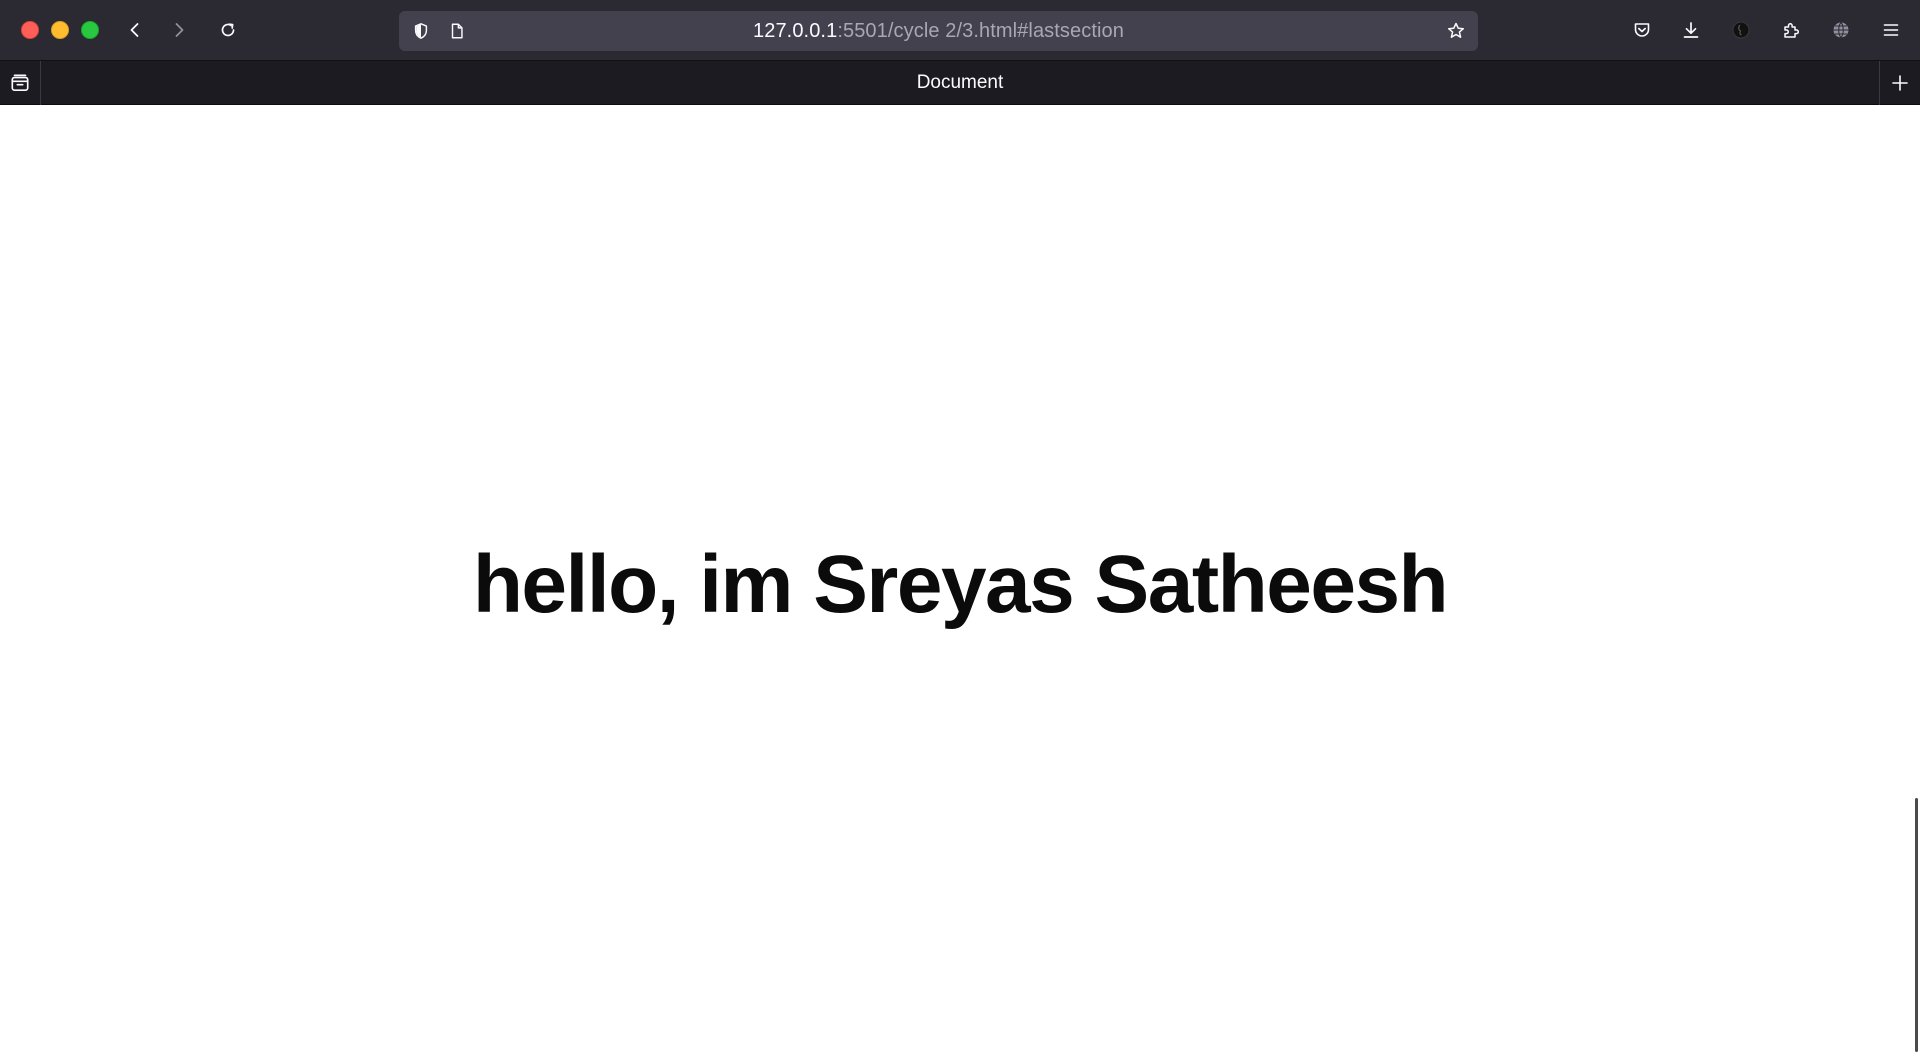 This screenshot has height=1052, width=1920. What do you see at coordinates (60, 30) in the screenshot?
I see `window-minimize-button` at bounding box center [60, 30].